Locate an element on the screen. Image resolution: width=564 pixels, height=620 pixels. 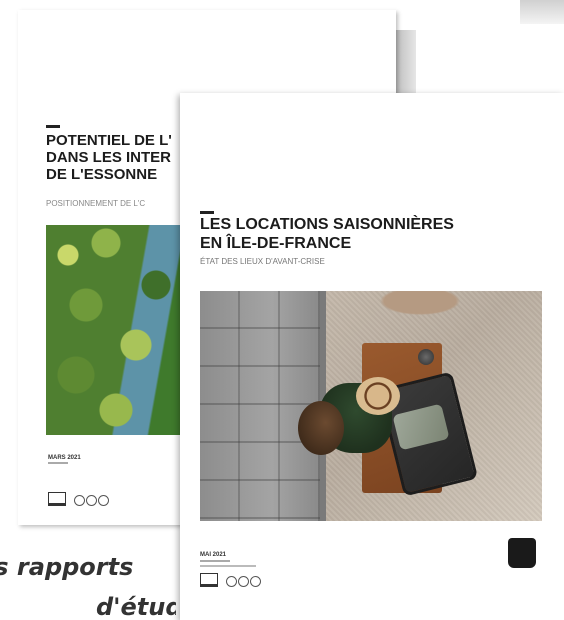
report-title-line: LES LOCATIONS SAISONNIÈRES is located at coordinates (327, 224).